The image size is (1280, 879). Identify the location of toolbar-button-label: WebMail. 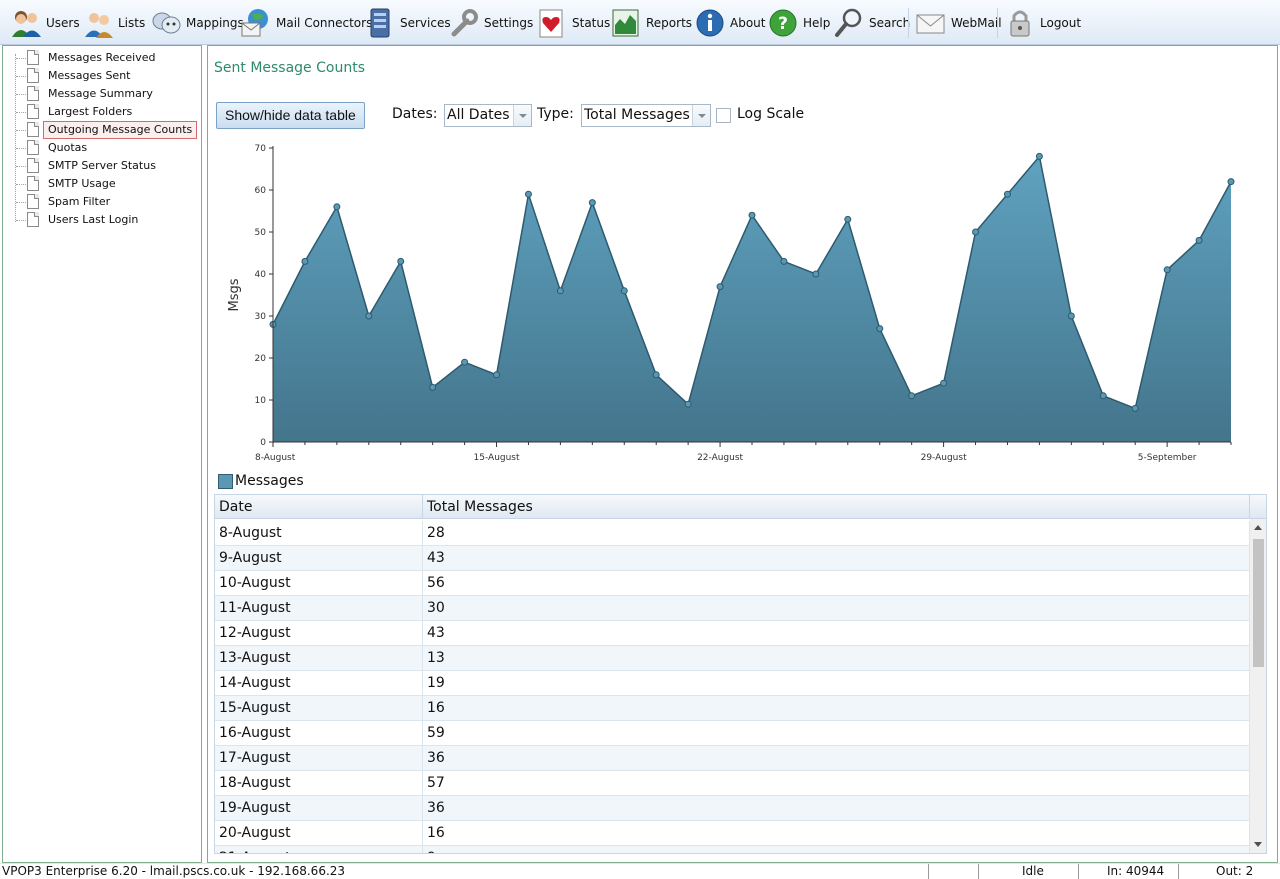
(976, 23).